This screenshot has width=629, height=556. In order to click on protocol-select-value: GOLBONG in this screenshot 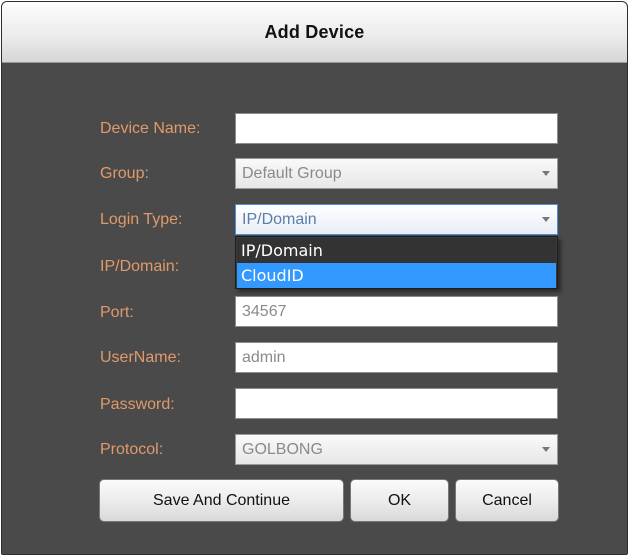, I will do `click(282, 449)`.